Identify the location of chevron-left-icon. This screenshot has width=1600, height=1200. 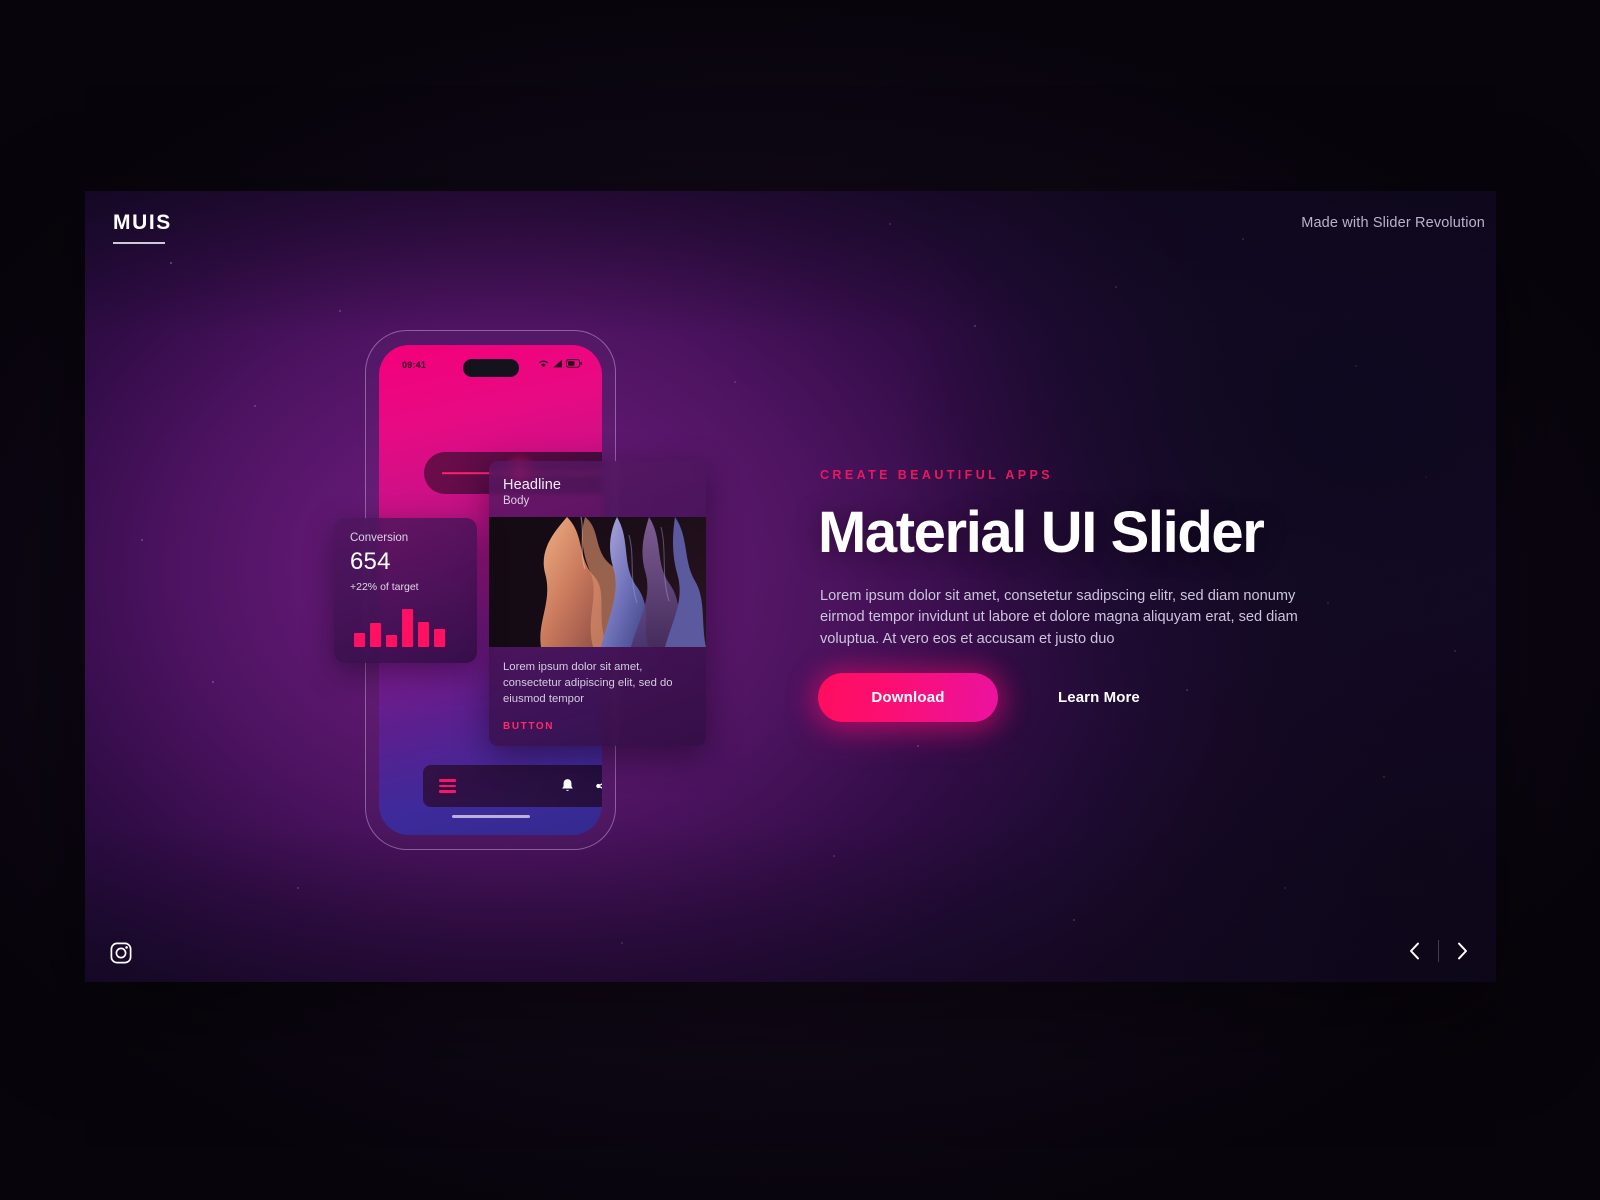
(1414, 951).